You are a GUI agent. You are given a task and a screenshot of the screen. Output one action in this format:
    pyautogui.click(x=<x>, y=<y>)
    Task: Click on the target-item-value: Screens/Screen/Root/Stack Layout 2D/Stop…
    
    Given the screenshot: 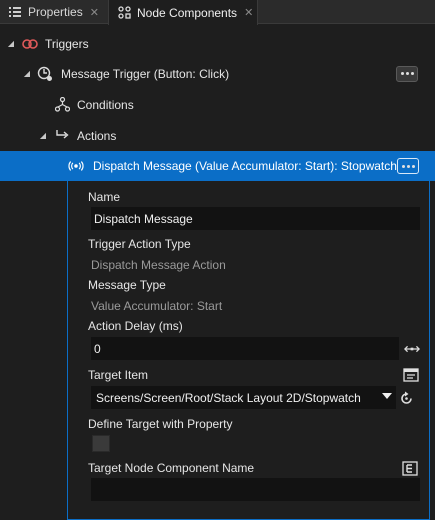 What is the action you would take?
    pyautogui.click(x=228, y=397)
    